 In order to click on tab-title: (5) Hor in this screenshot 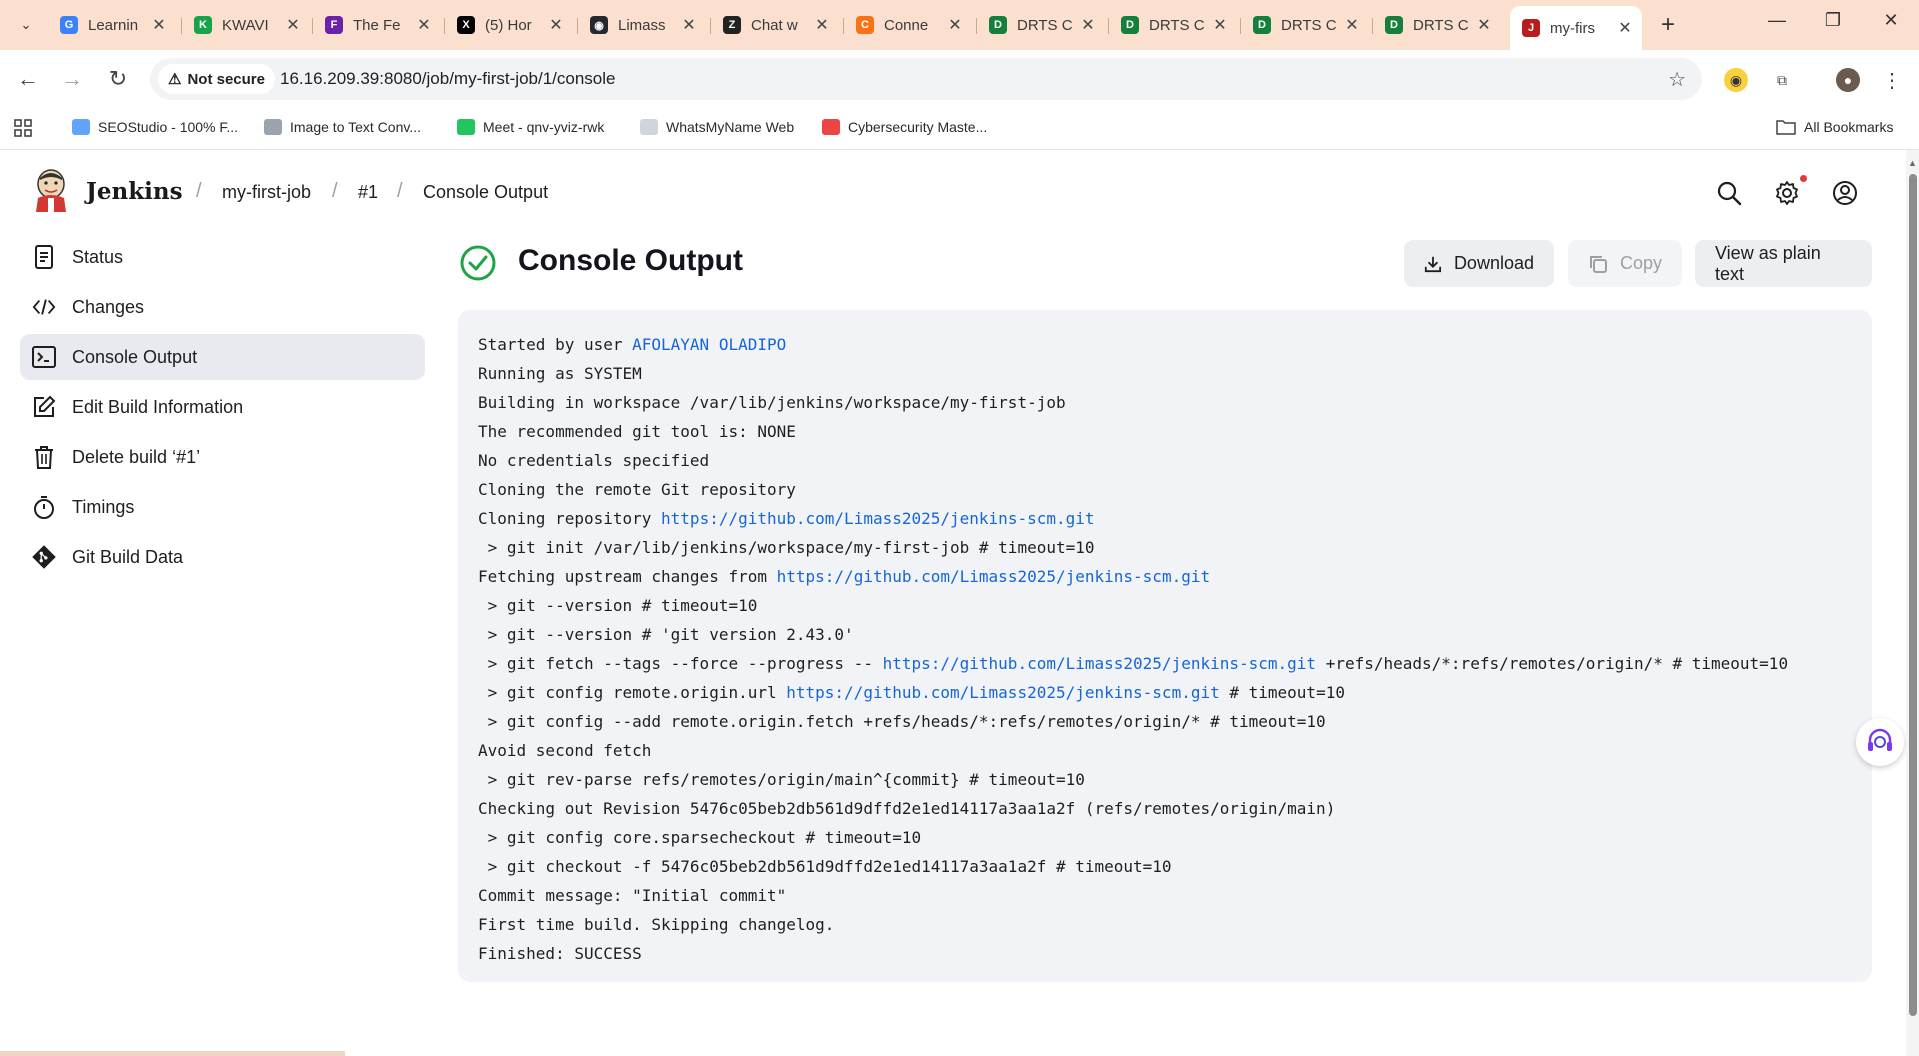, I will do `click(508, 25)`.